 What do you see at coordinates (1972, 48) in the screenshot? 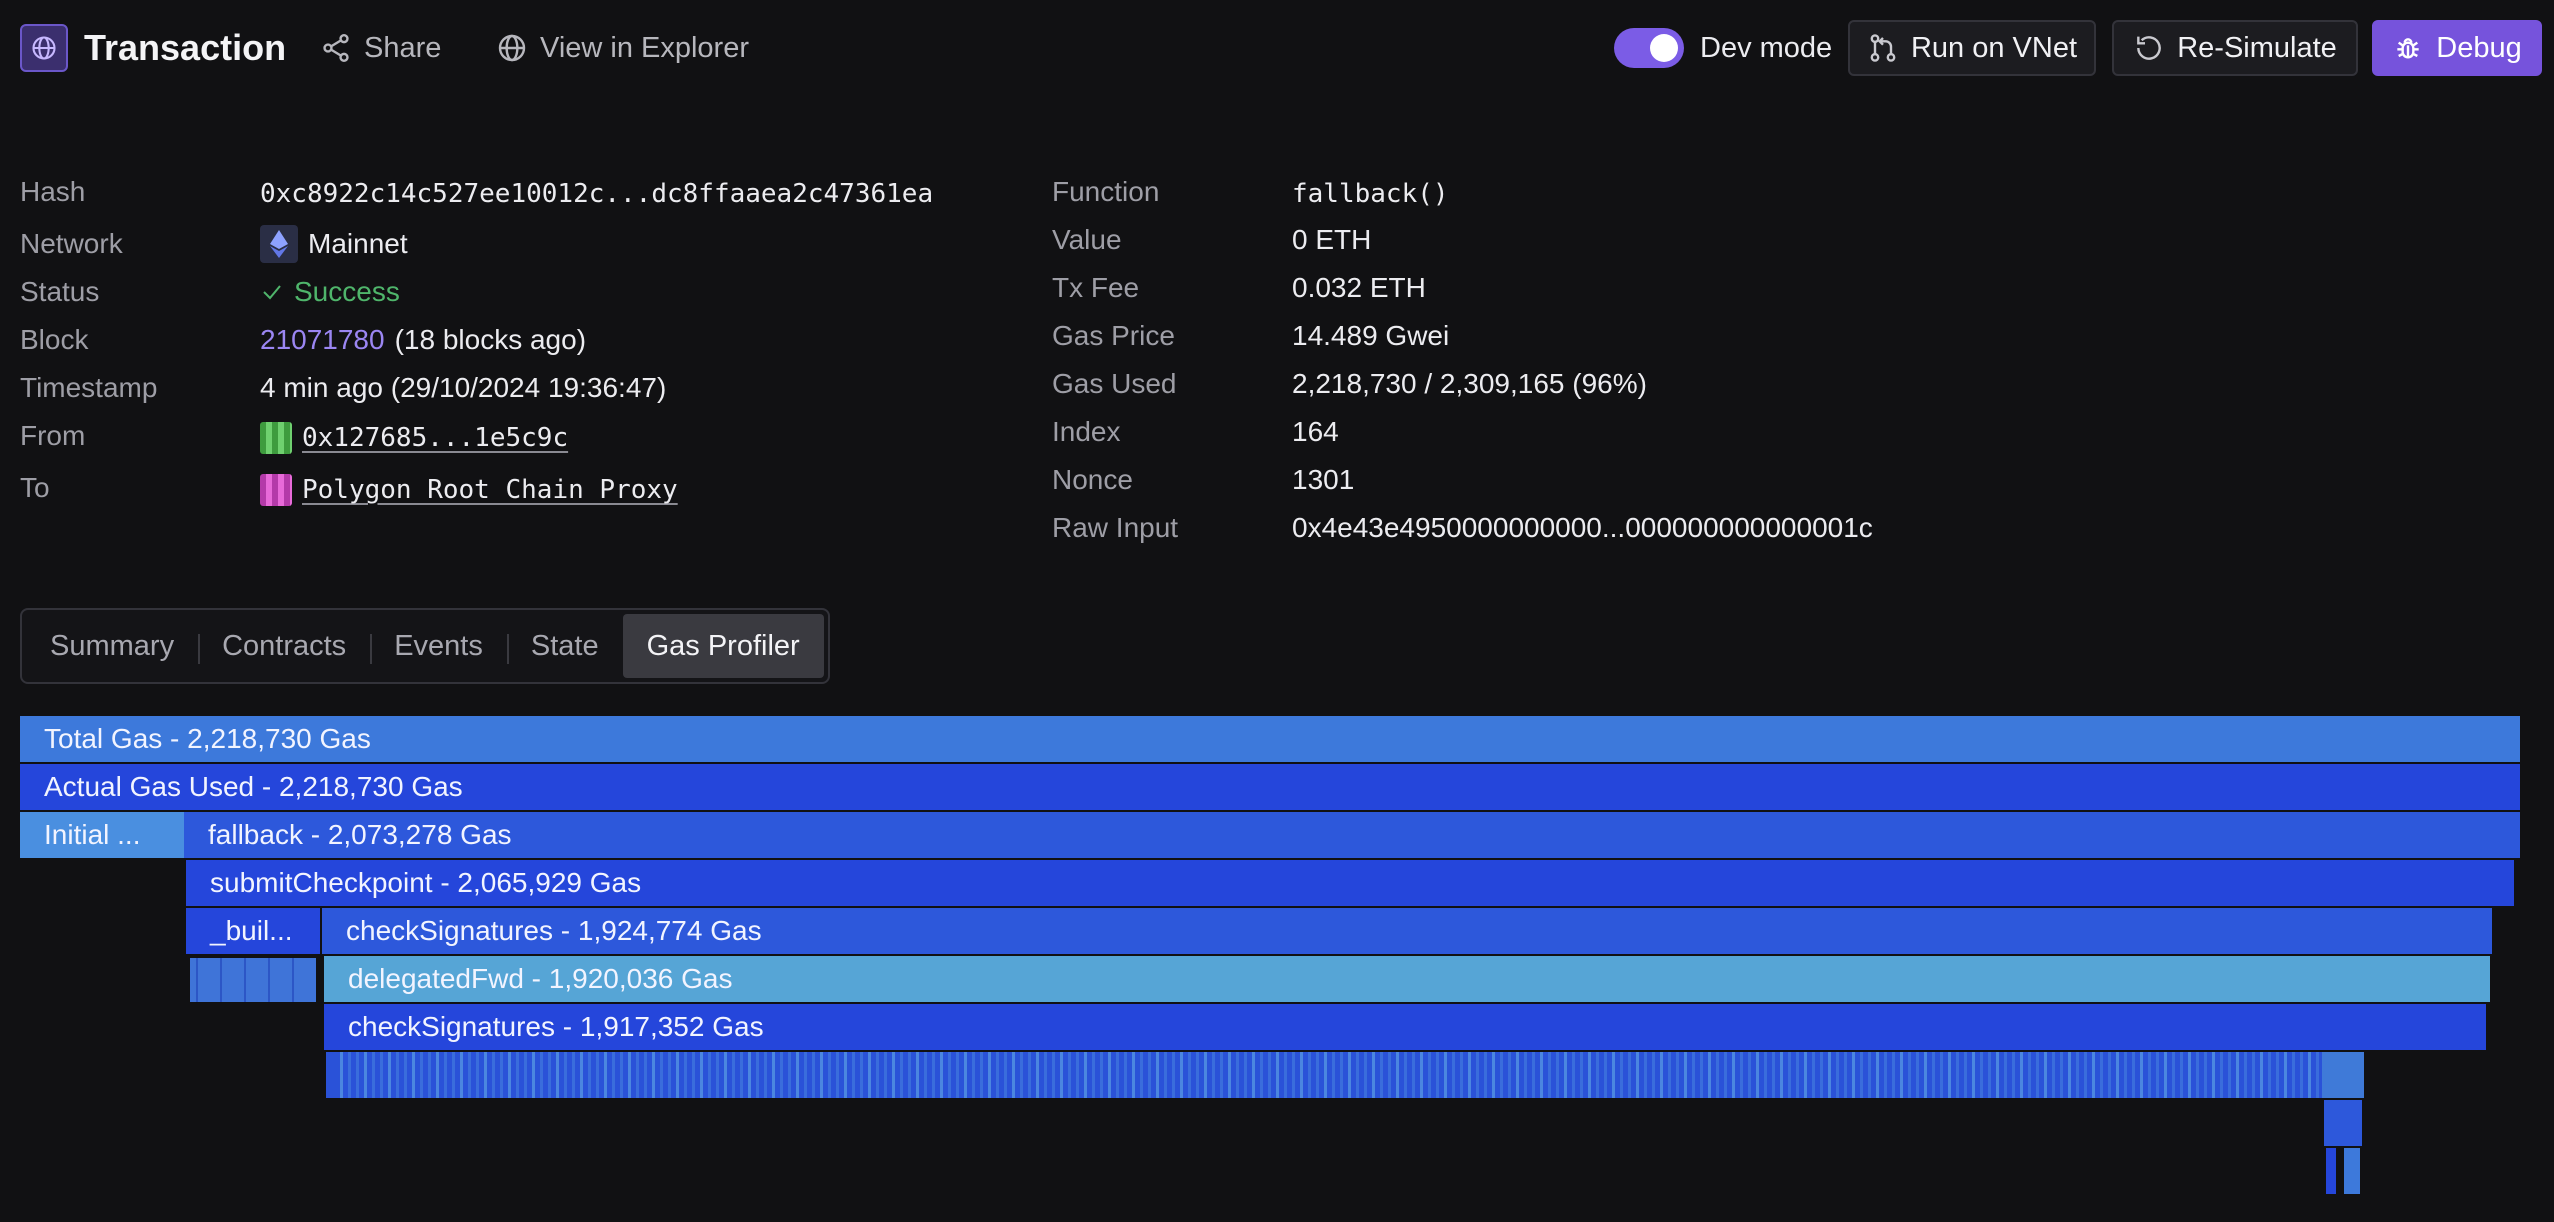
I see `run-on-vnet-button: Run on VNet` at bounding box center [1972, 48].